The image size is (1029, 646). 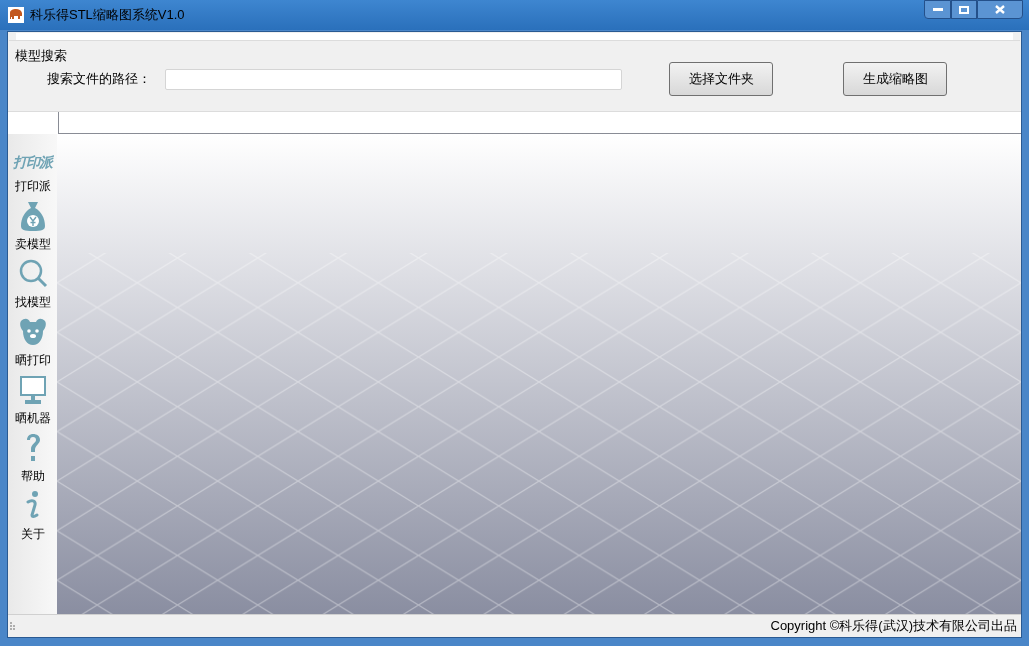 I want to click on path-input-field, so click(x=393, y=79).